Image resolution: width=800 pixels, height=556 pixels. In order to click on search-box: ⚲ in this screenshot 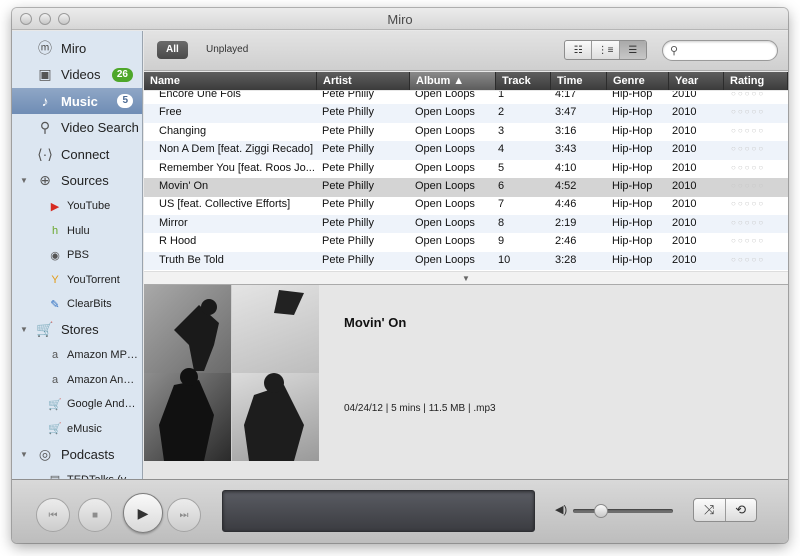, I will do `click(720, 50)`.